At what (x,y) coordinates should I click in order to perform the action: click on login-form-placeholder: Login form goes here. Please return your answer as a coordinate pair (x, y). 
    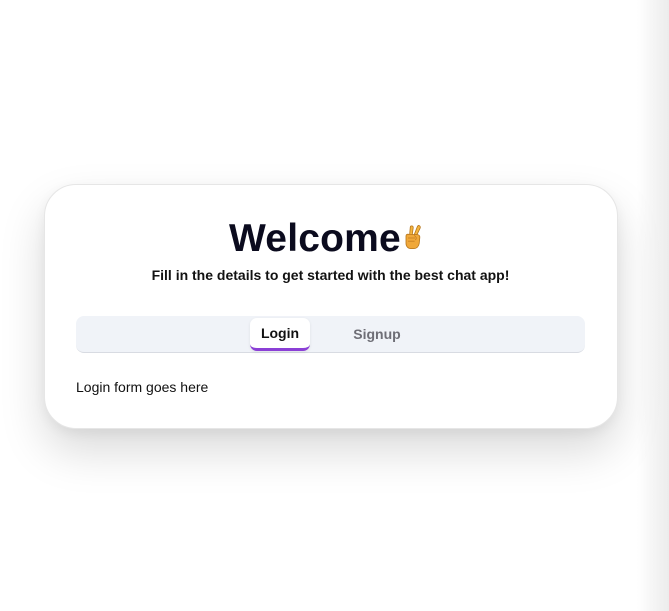
    Looking at the image, I should click on (142, 387).